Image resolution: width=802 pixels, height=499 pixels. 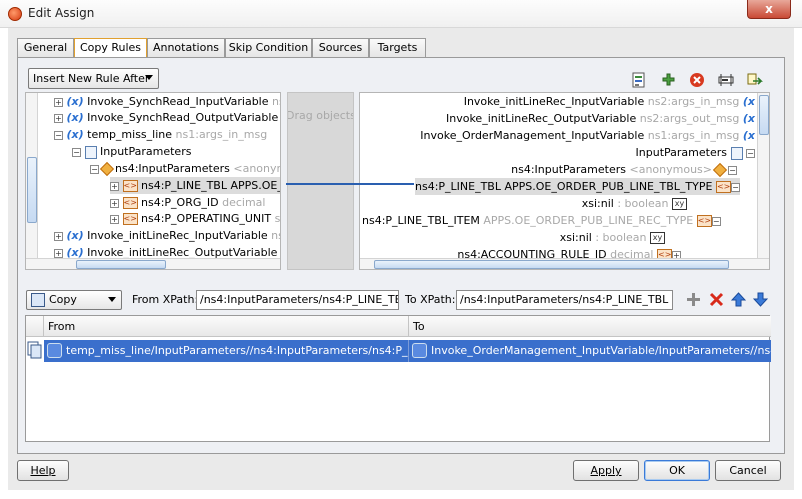 I want to click on insert-rule-label: Insert New Rule After, so click(x=91, y=78).